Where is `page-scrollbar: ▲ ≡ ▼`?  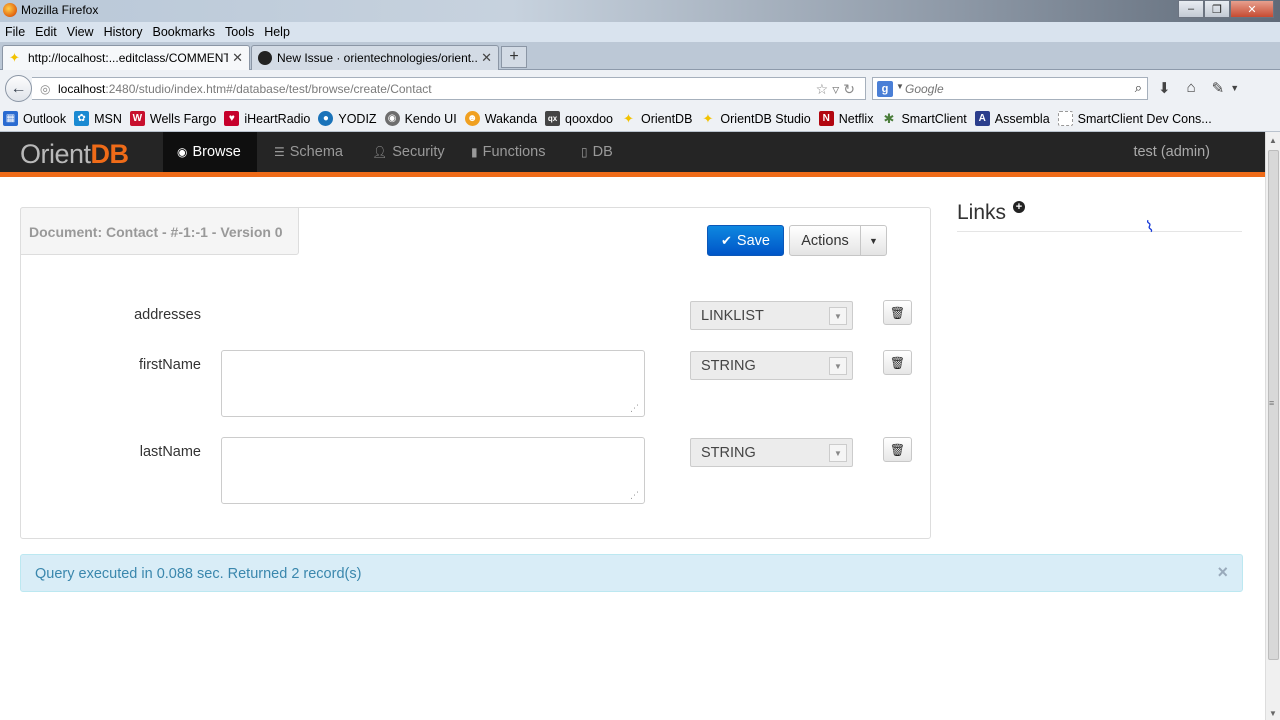 page-scrollbar: ▲ ≡ ▼ is located at coordinates (1272, 426).